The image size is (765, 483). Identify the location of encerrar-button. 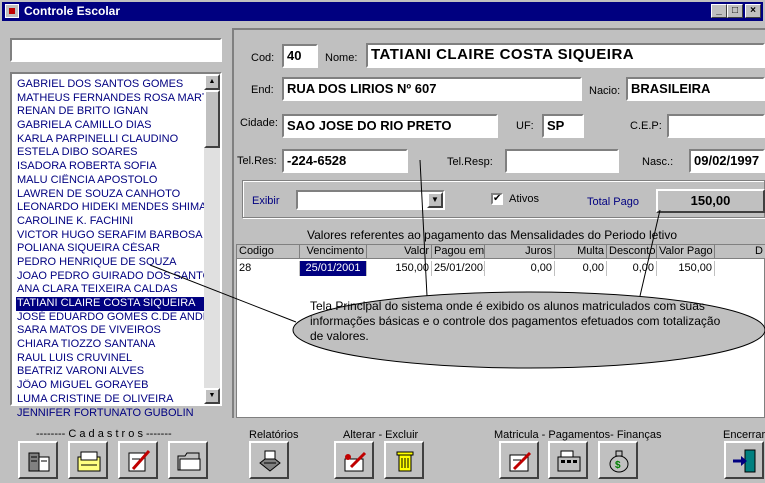
(744, 460).